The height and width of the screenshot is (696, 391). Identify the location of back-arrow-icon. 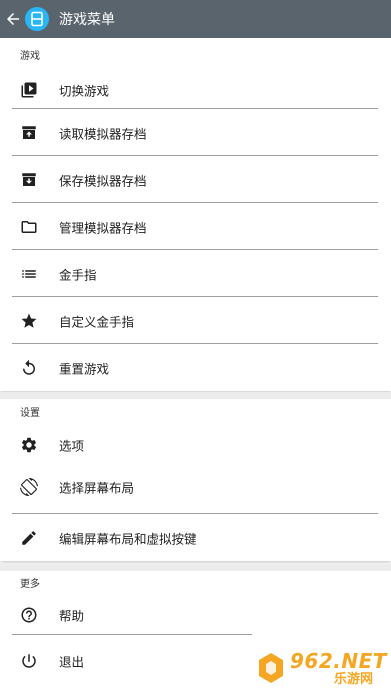
(13, 19).